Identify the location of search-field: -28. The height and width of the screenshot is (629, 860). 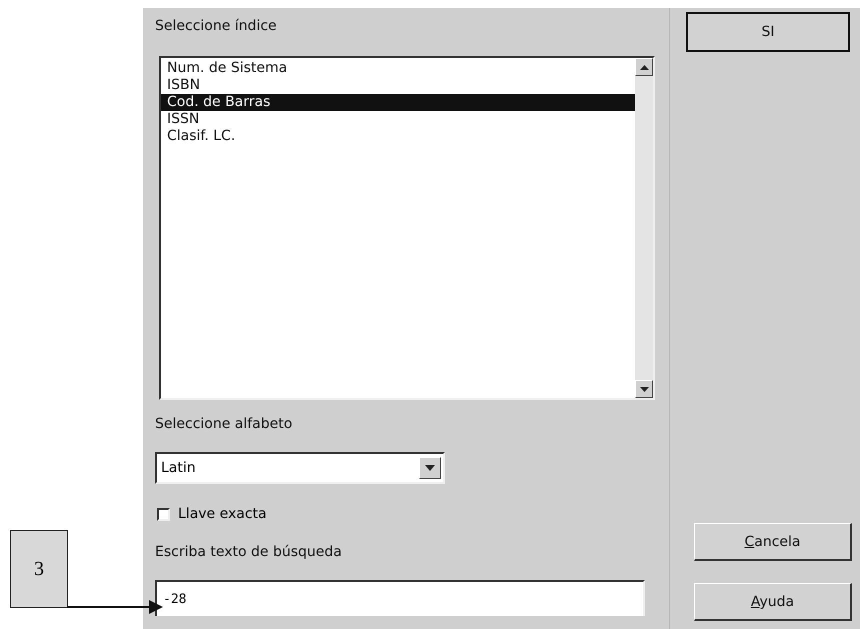
(400, 598).